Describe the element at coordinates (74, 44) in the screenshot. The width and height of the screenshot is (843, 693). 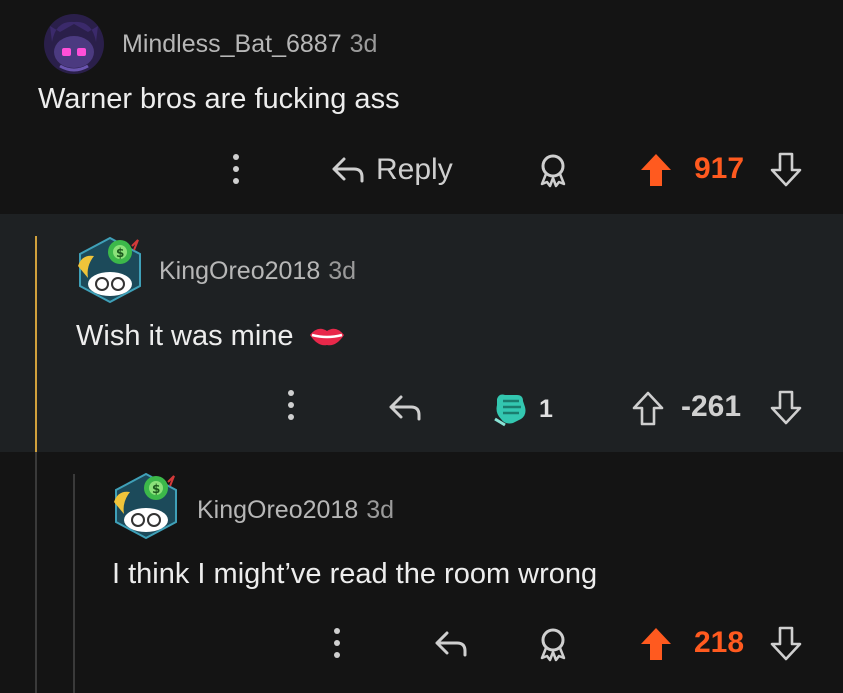
I see `avatar` at that location.